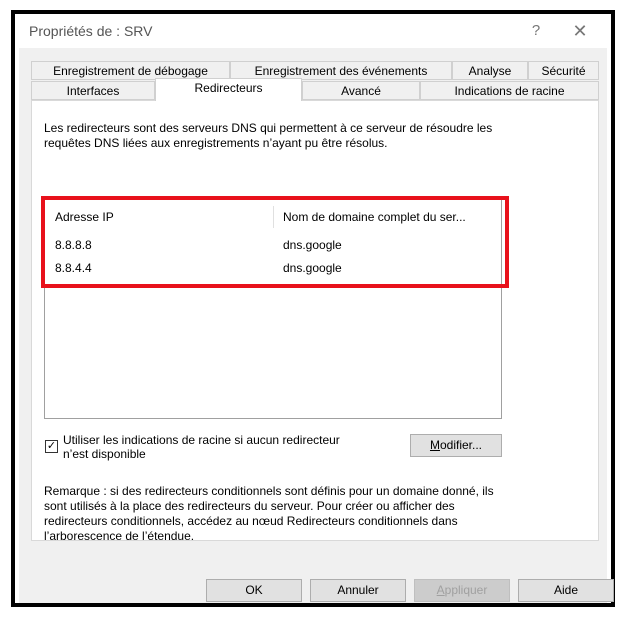  Describe the element at coordinates (358, 590) in the screenshot. I see `cancel-button: Annuler` at that location.